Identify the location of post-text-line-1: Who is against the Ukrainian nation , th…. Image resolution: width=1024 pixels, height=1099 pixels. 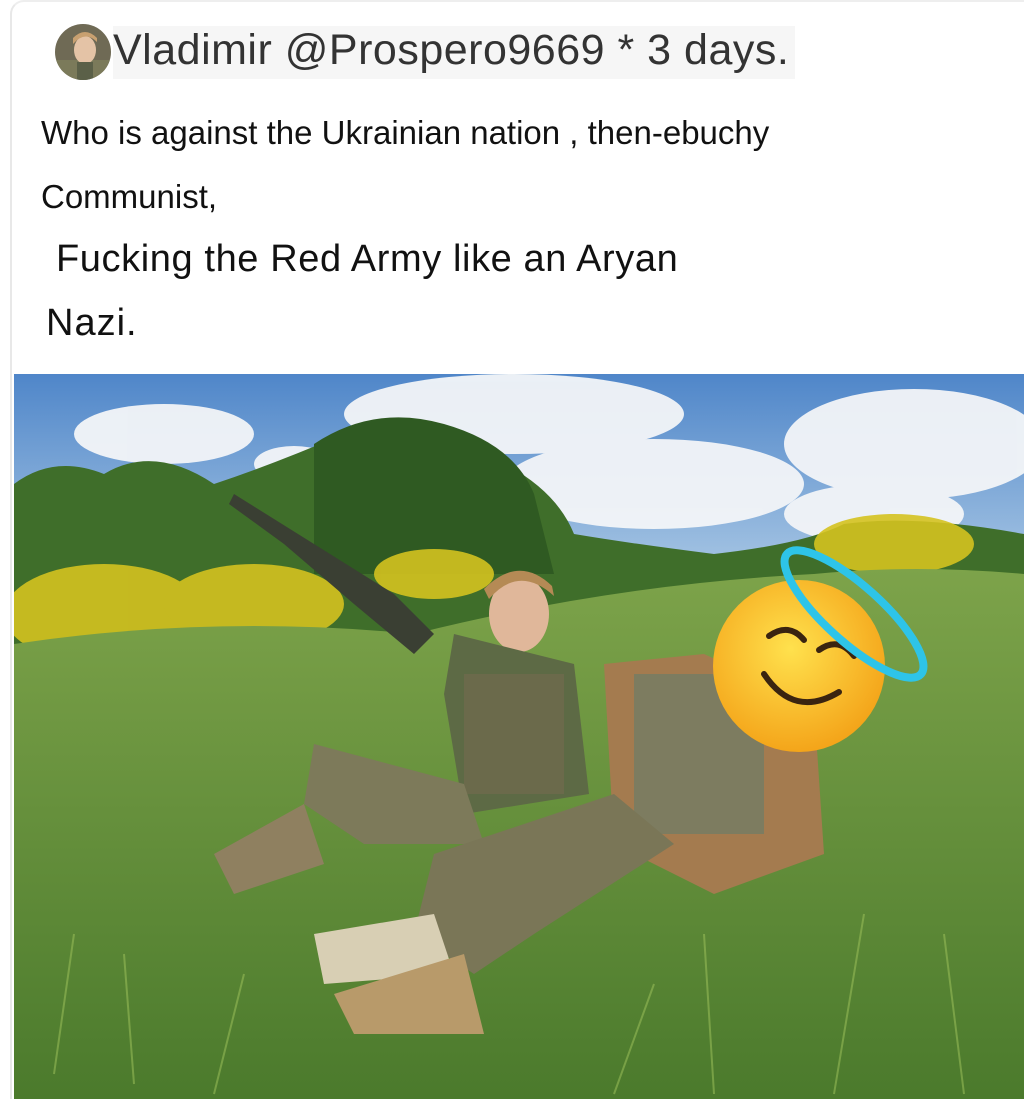
(405, 132).